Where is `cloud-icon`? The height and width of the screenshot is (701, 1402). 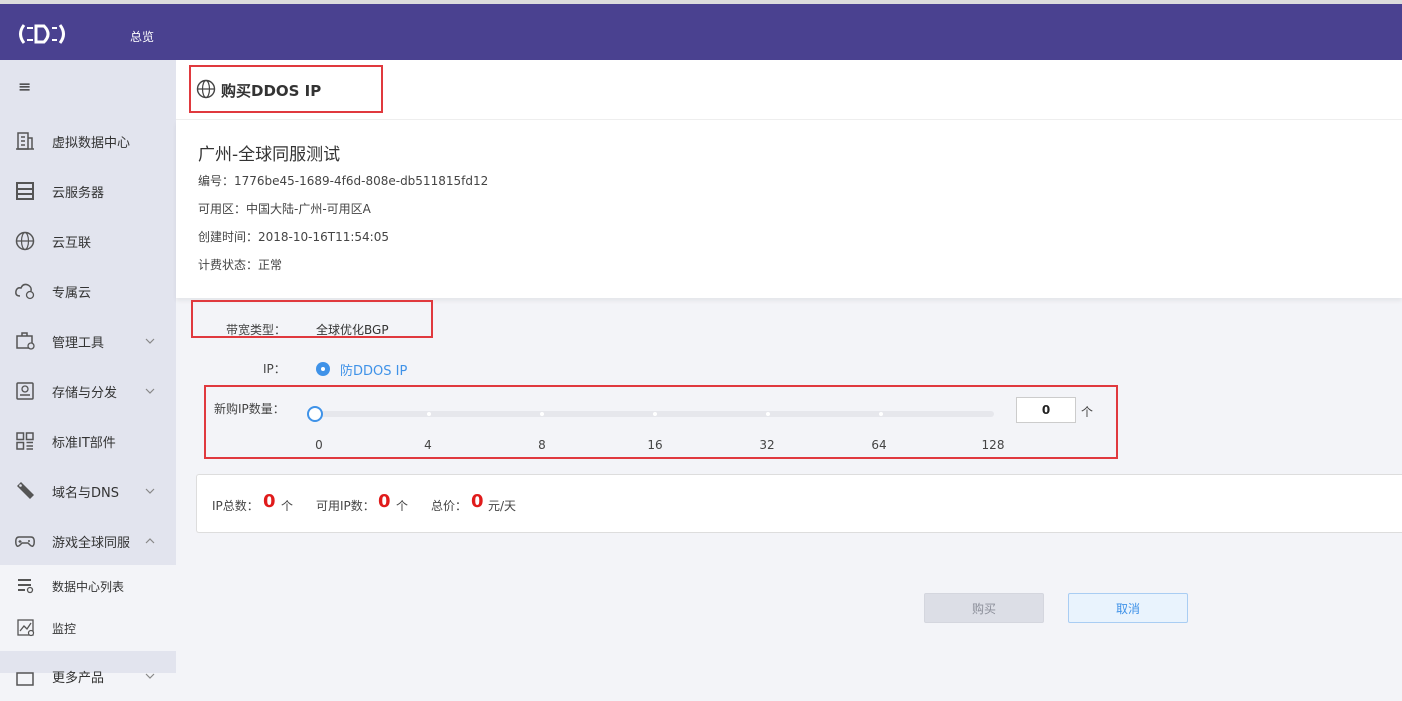
cloud-icon is located at coordinates (25, 291).